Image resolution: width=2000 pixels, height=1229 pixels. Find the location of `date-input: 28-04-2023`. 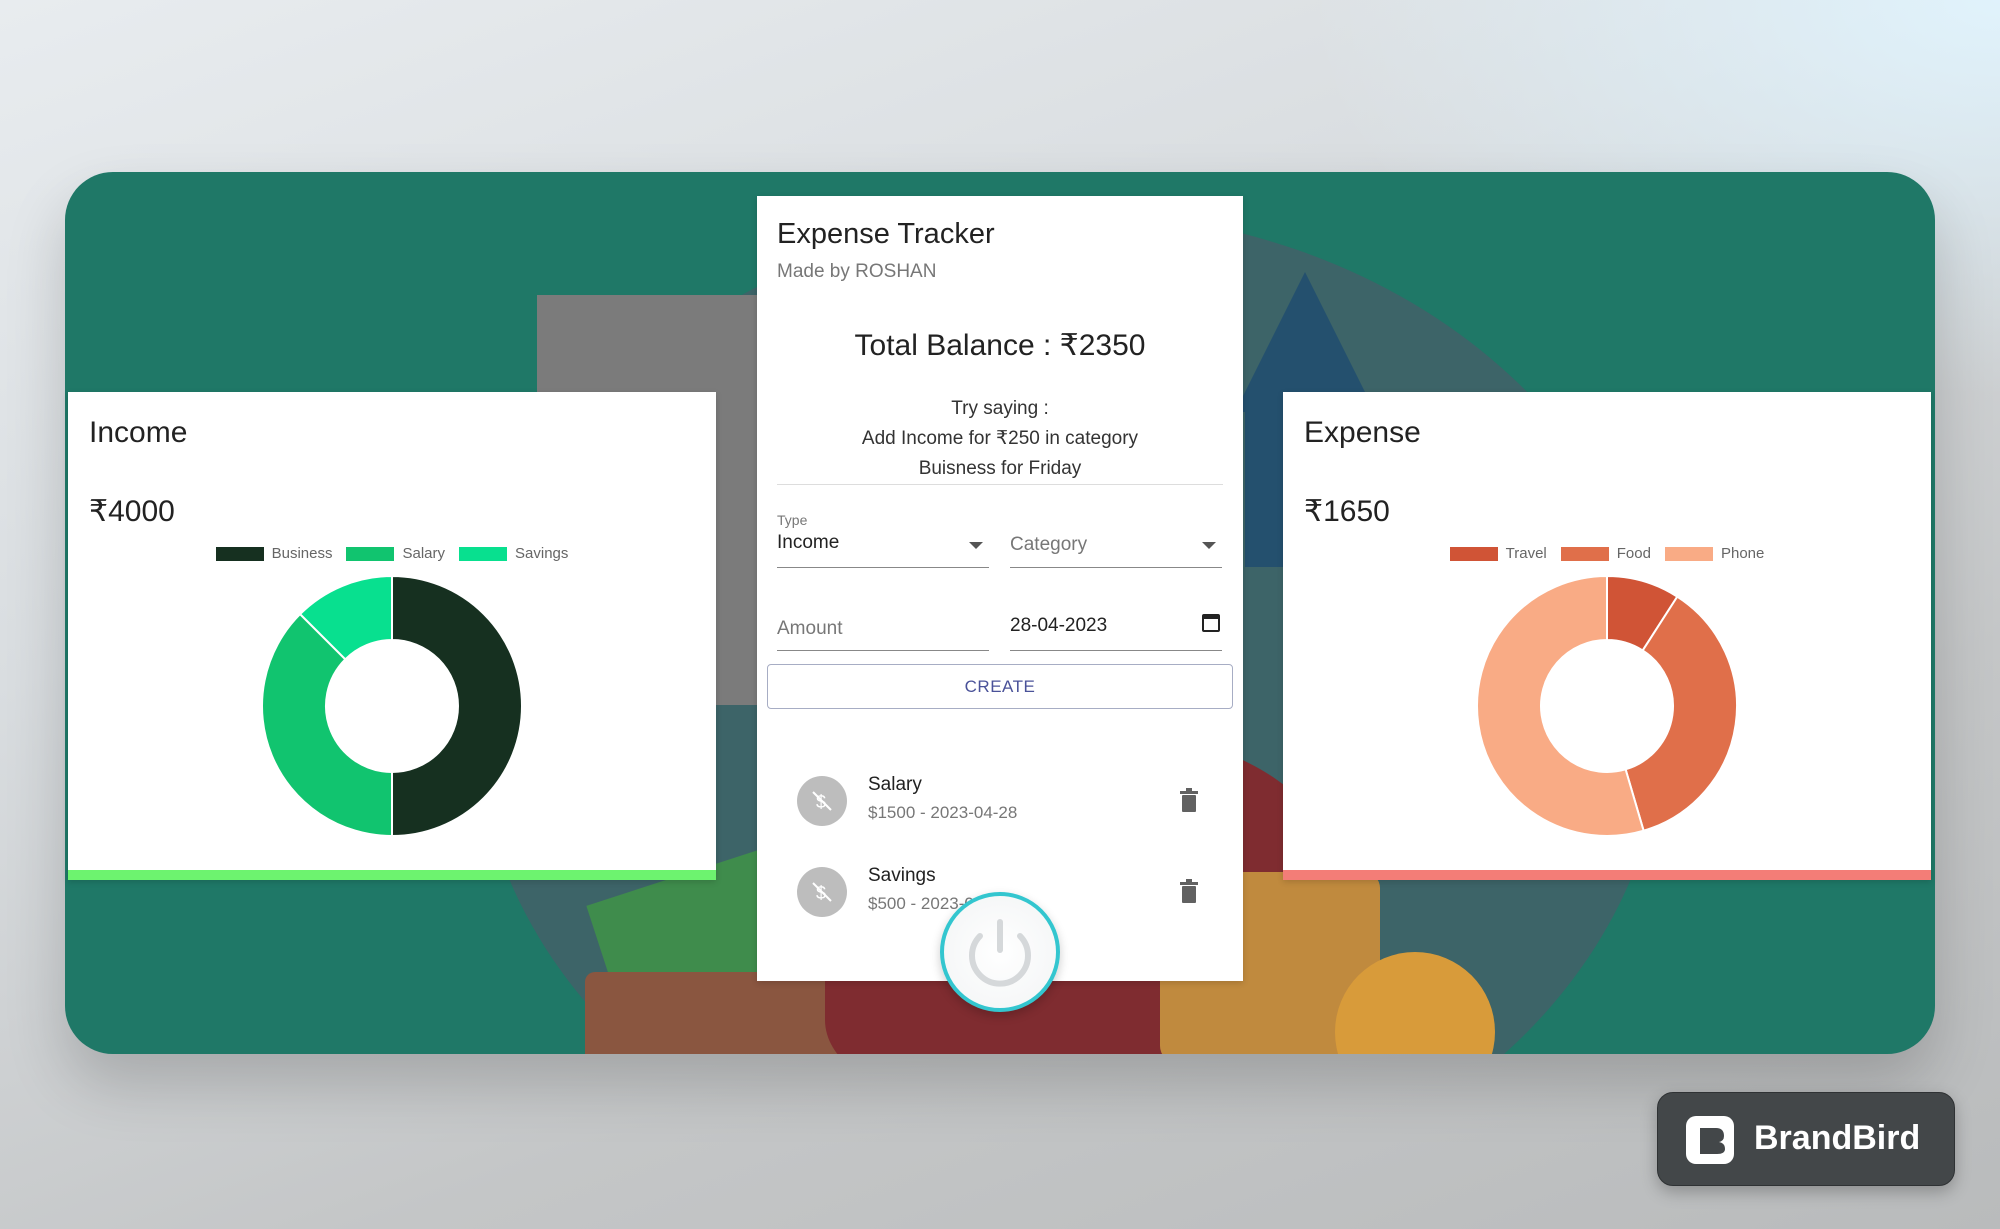

date-input: 28-04-2023 is located at coordinates (1116, 628).